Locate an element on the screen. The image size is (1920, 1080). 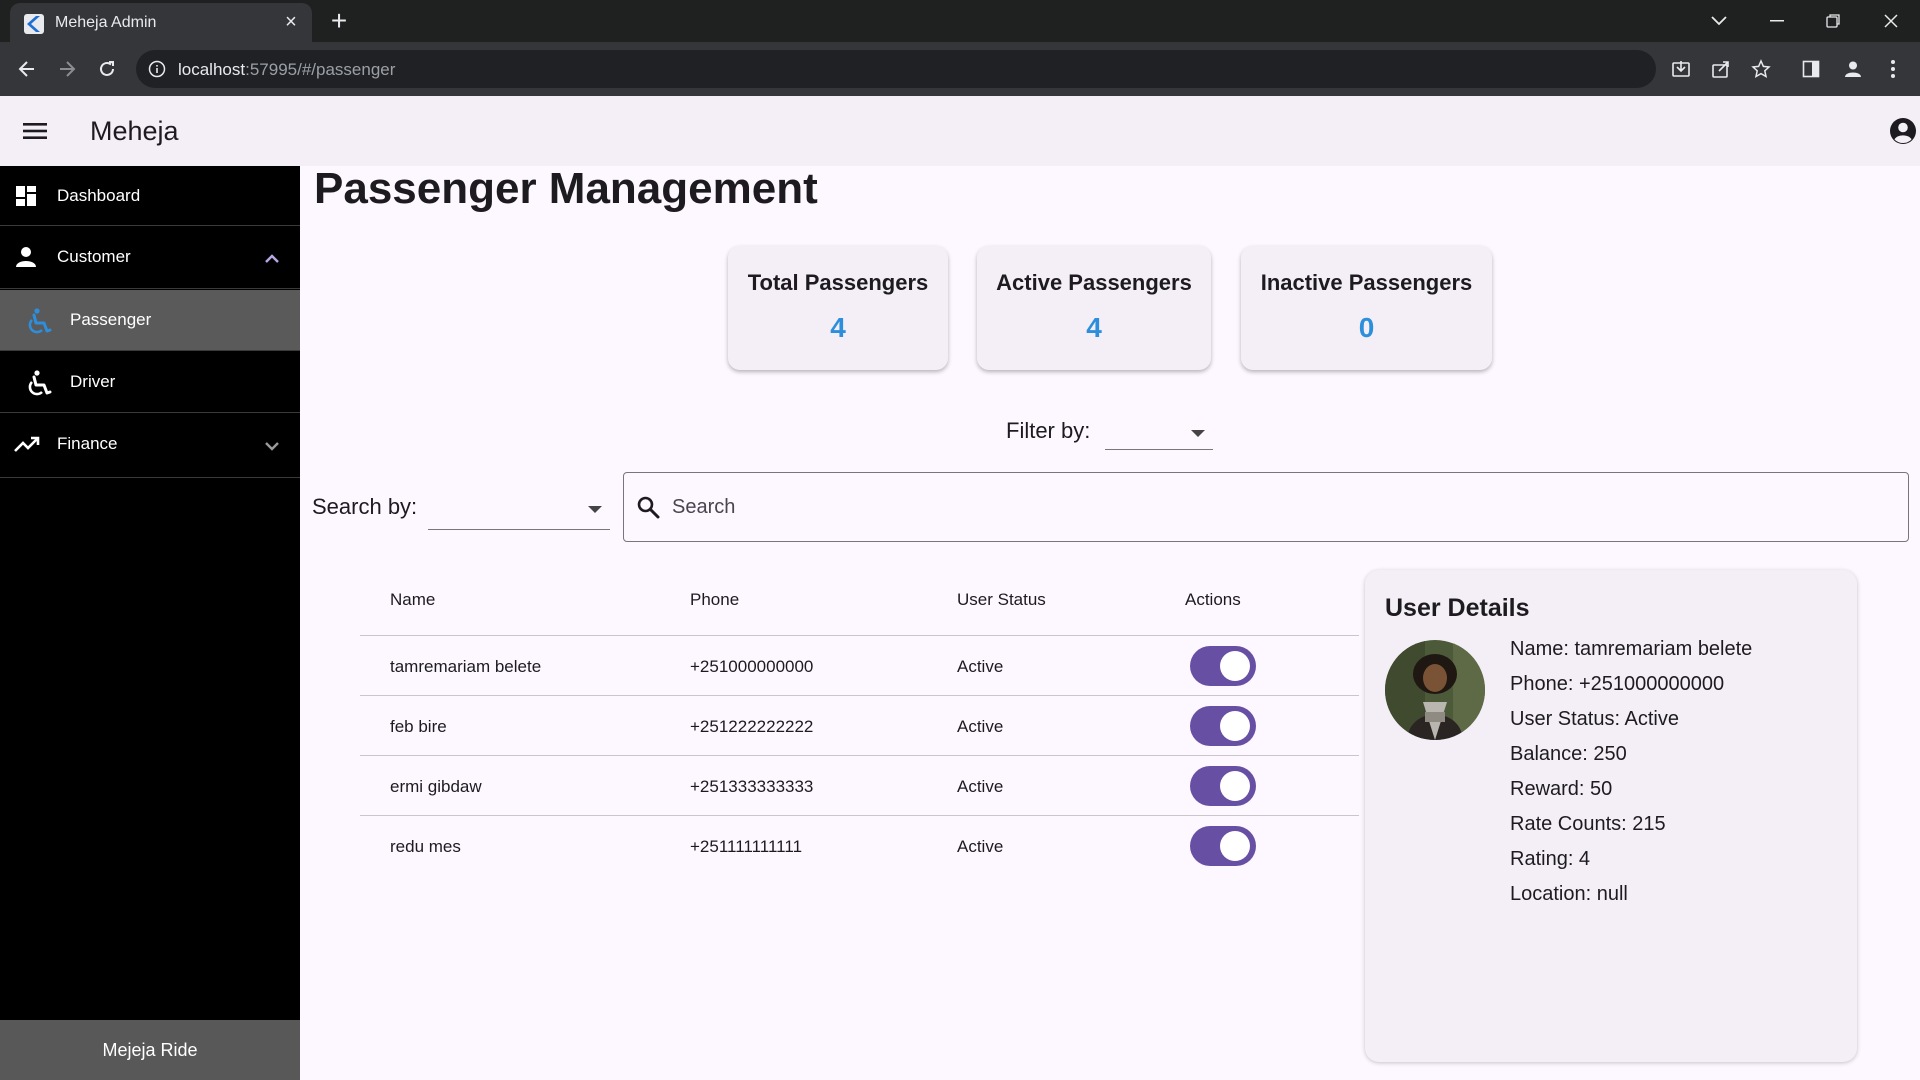
account-circle-icon is located at coordinates (1903, 131).